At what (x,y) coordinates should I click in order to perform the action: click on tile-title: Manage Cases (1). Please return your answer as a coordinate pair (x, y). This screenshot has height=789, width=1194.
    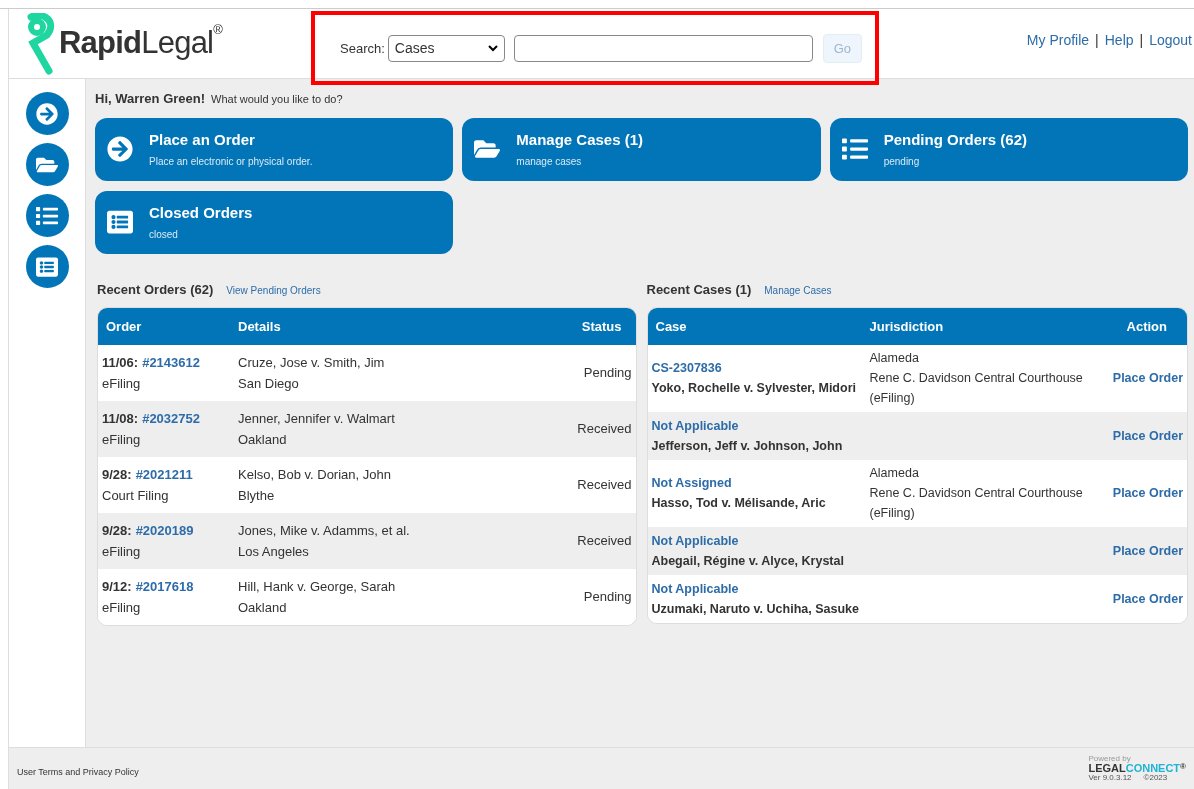
    Looking at the image, I should click on (580, 140).